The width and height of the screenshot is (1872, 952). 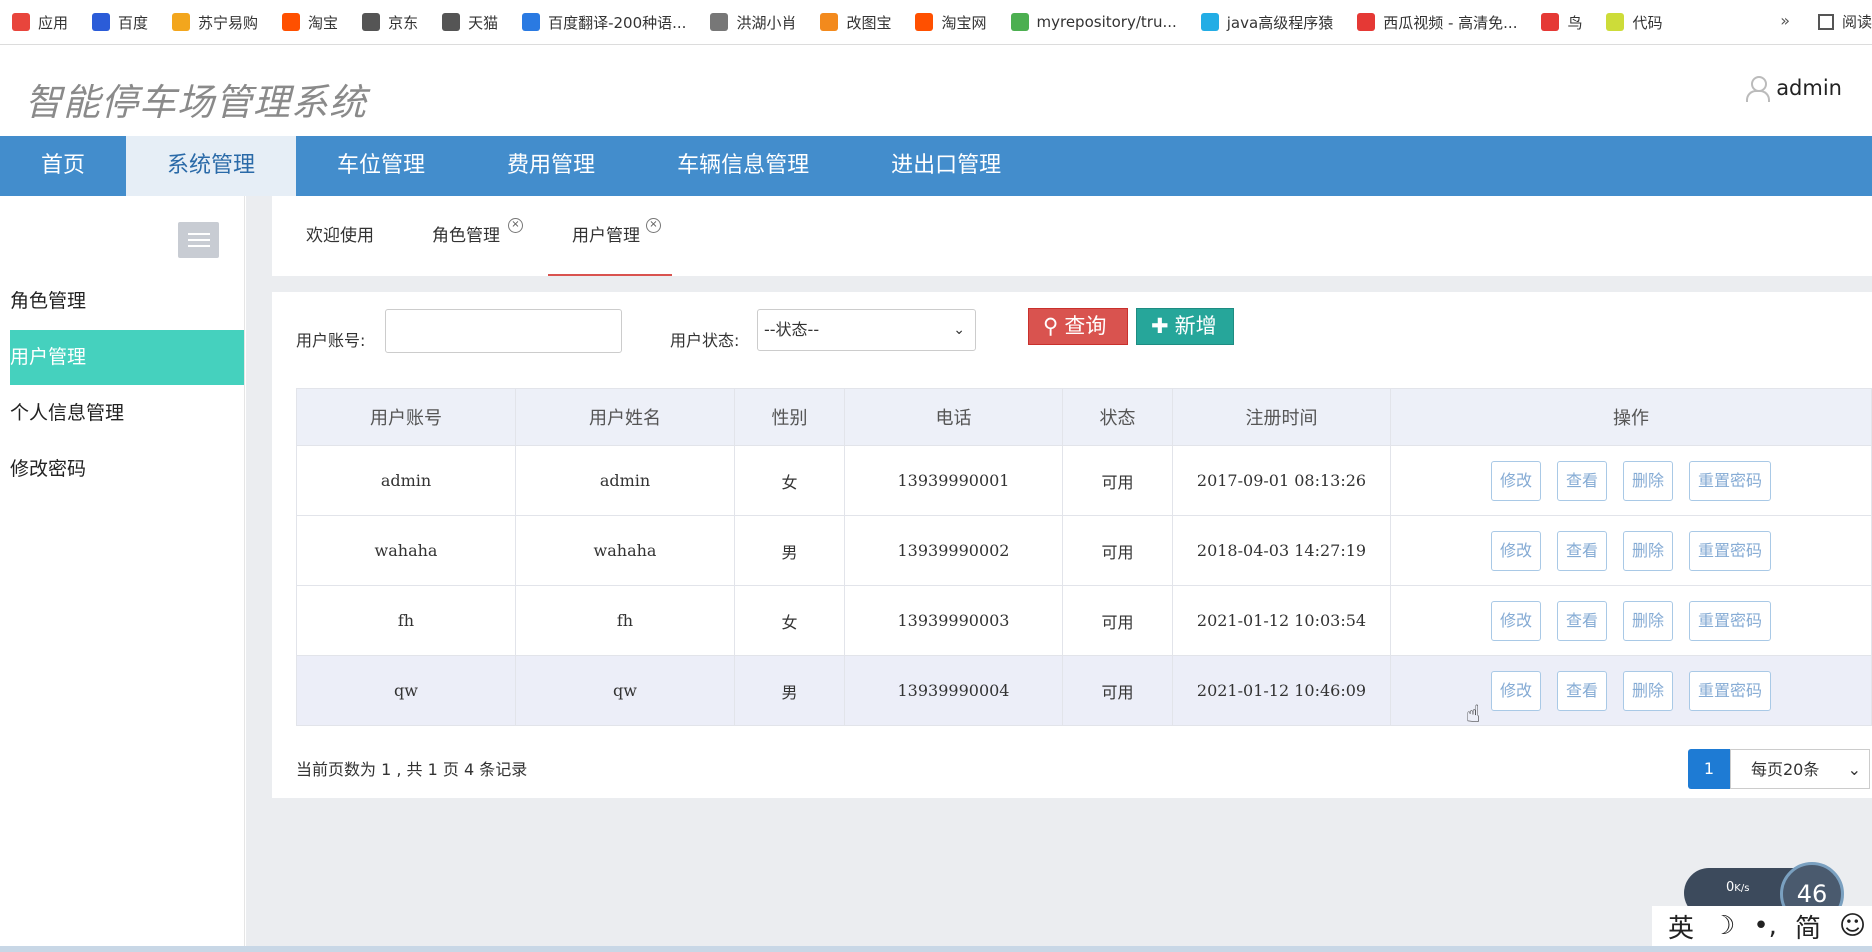 What do you see at coordinates (515, 225) in the screenshot?
I see `tab-roles-close-icon: ×` at bounding box center [515, 225].